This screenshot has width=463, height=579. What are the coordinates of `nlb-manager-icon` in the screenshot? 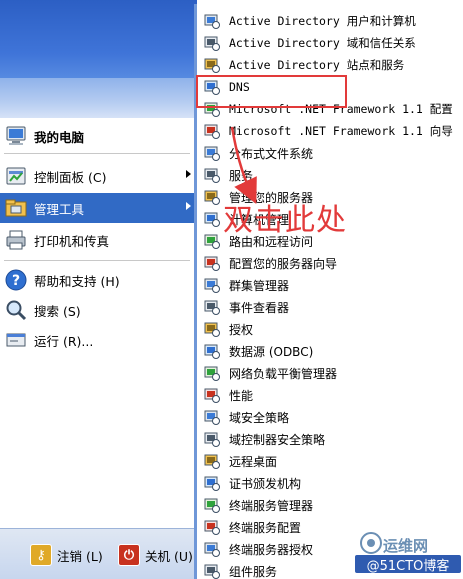 It's located at (212, 373).